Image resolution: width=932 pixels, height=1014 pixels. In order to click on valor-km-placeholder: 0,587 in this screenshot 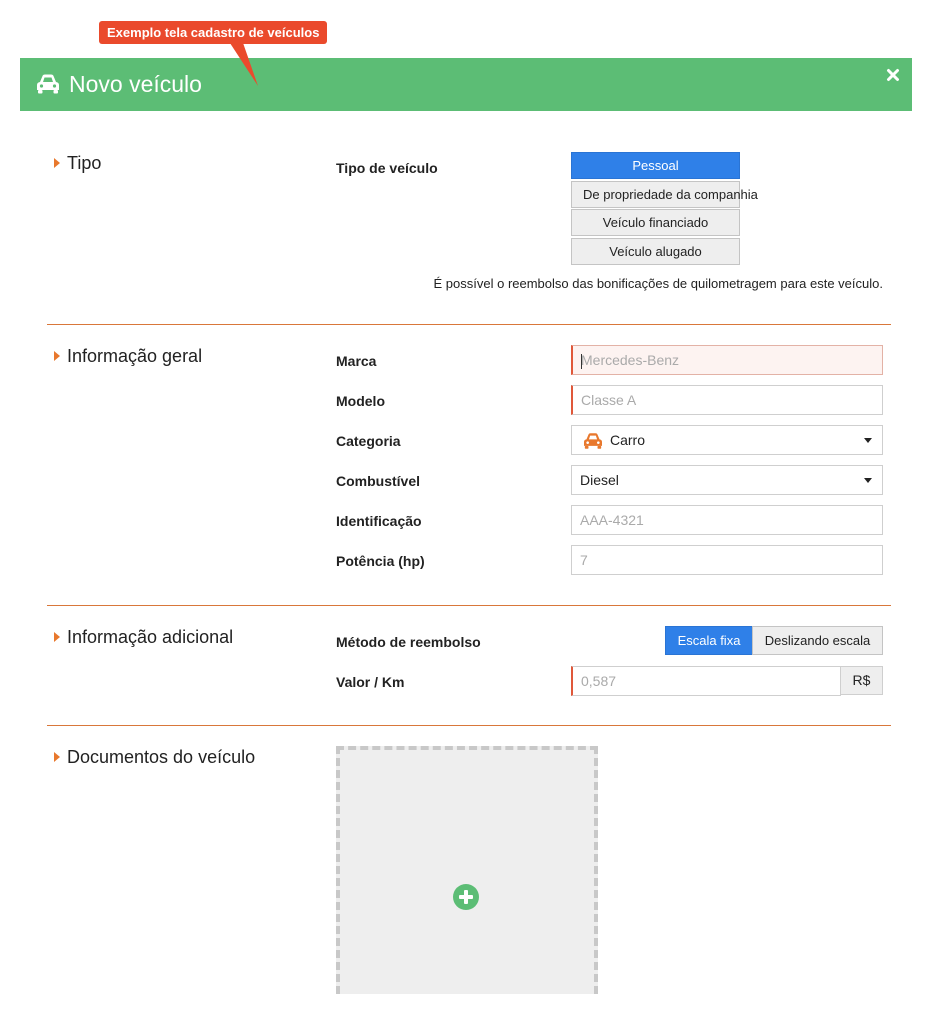, I will do `click(599, 681)`.